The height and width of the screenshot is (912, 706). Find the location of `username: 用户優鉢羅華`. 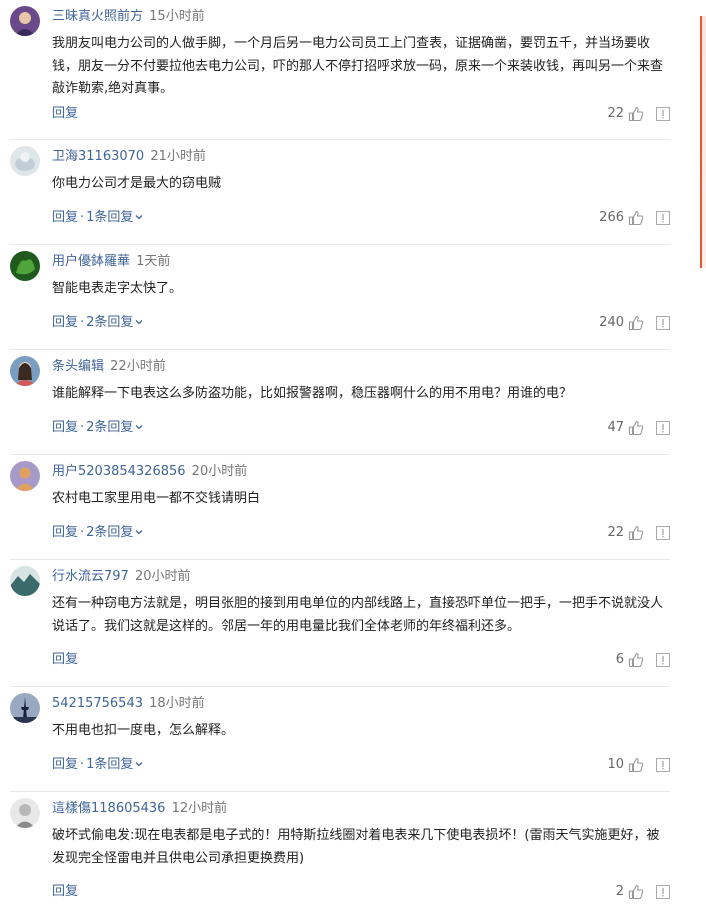

username: 用户優鉢羅華 is located at coordinates (91, 261).